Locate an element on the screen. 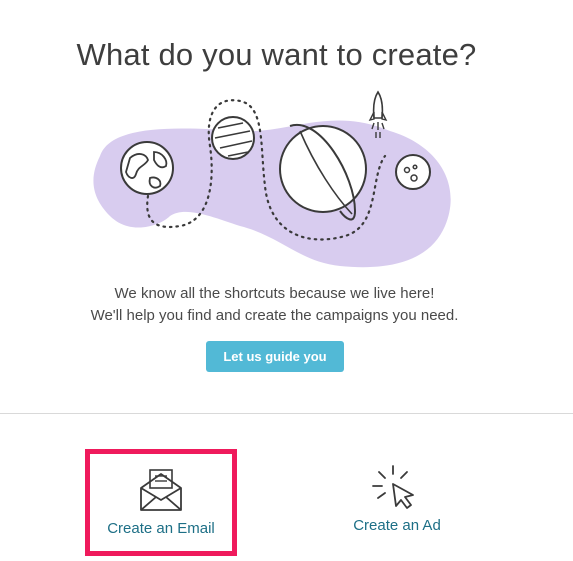 The width and height of the screenshot is (573, 561). create-ad-option: Create an Ad is located at coordinates (397, 504).